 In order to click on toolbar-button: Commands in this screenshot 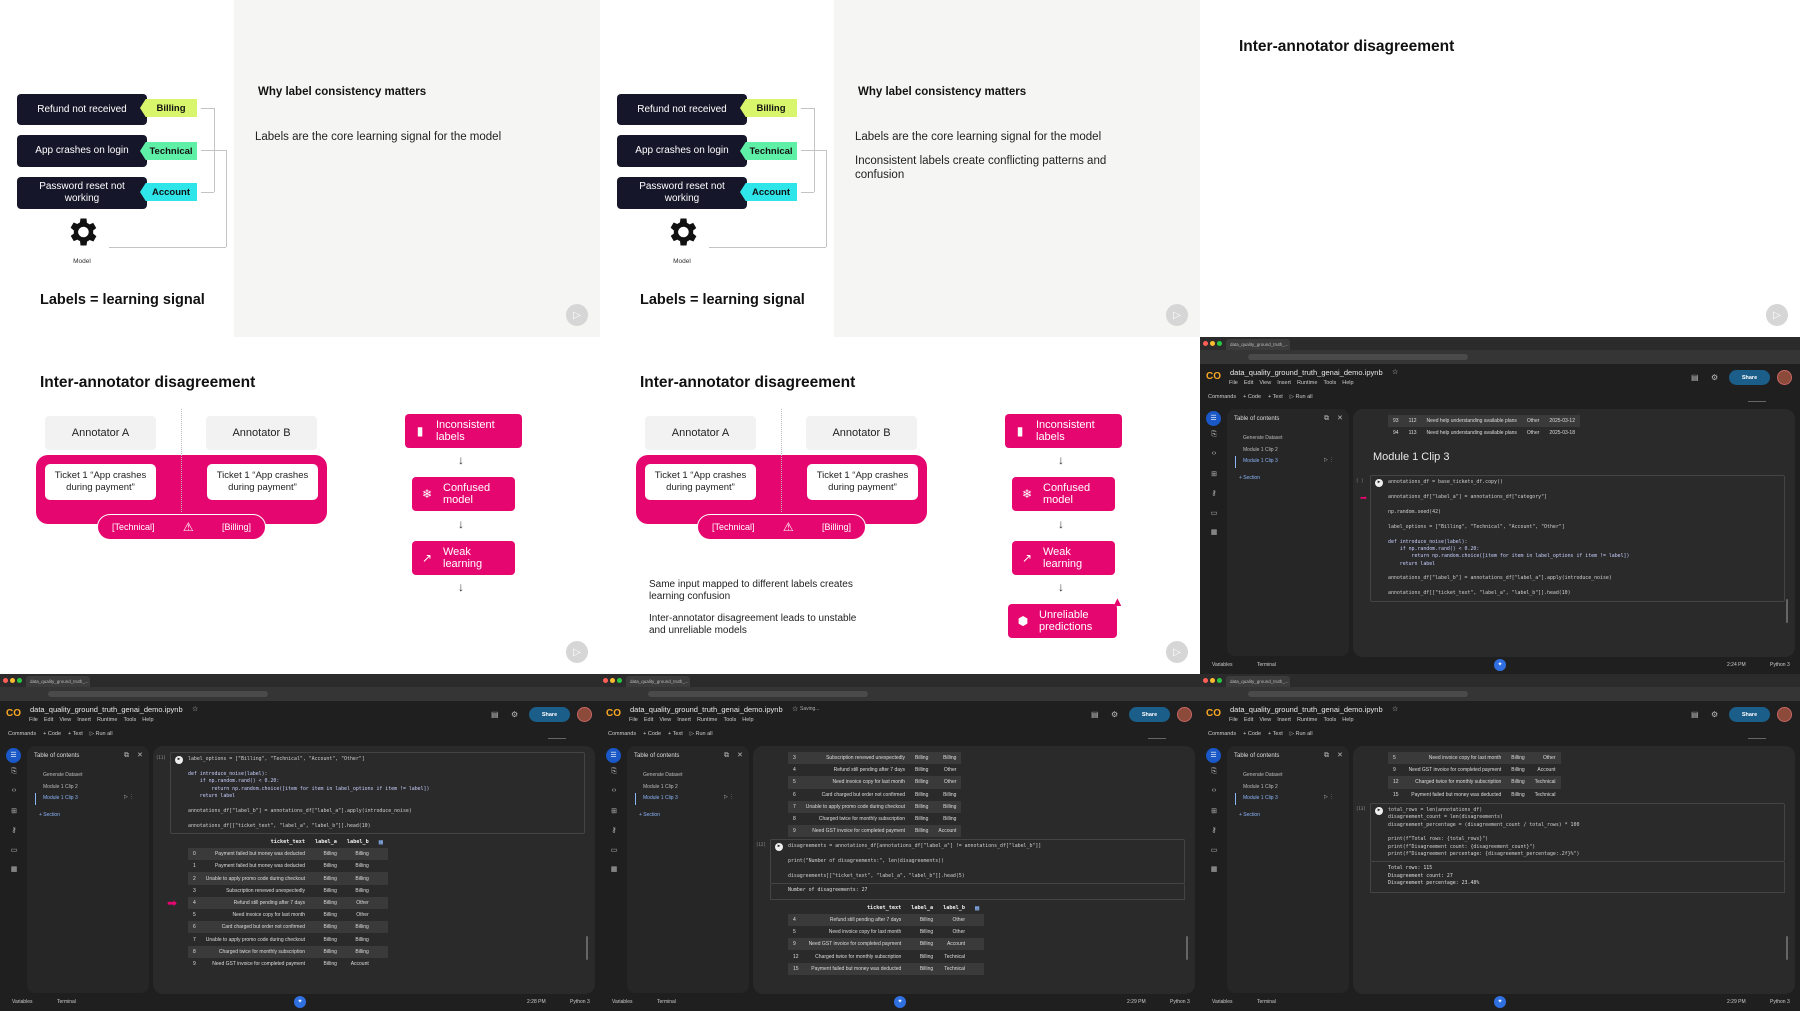, I will do `click(22, 734)`.